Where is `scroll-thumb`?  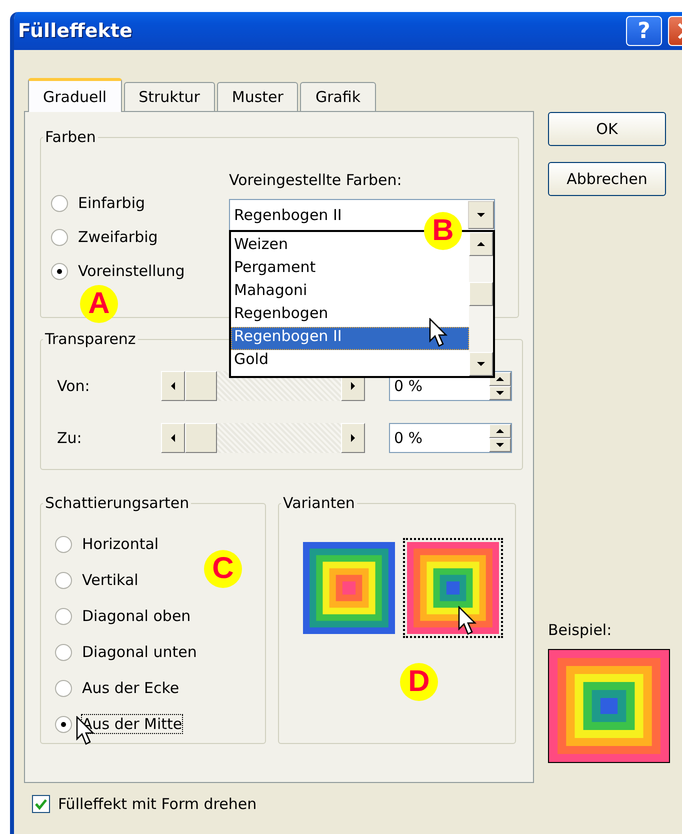 scroll-thumb is located at coordinates (481, 294).